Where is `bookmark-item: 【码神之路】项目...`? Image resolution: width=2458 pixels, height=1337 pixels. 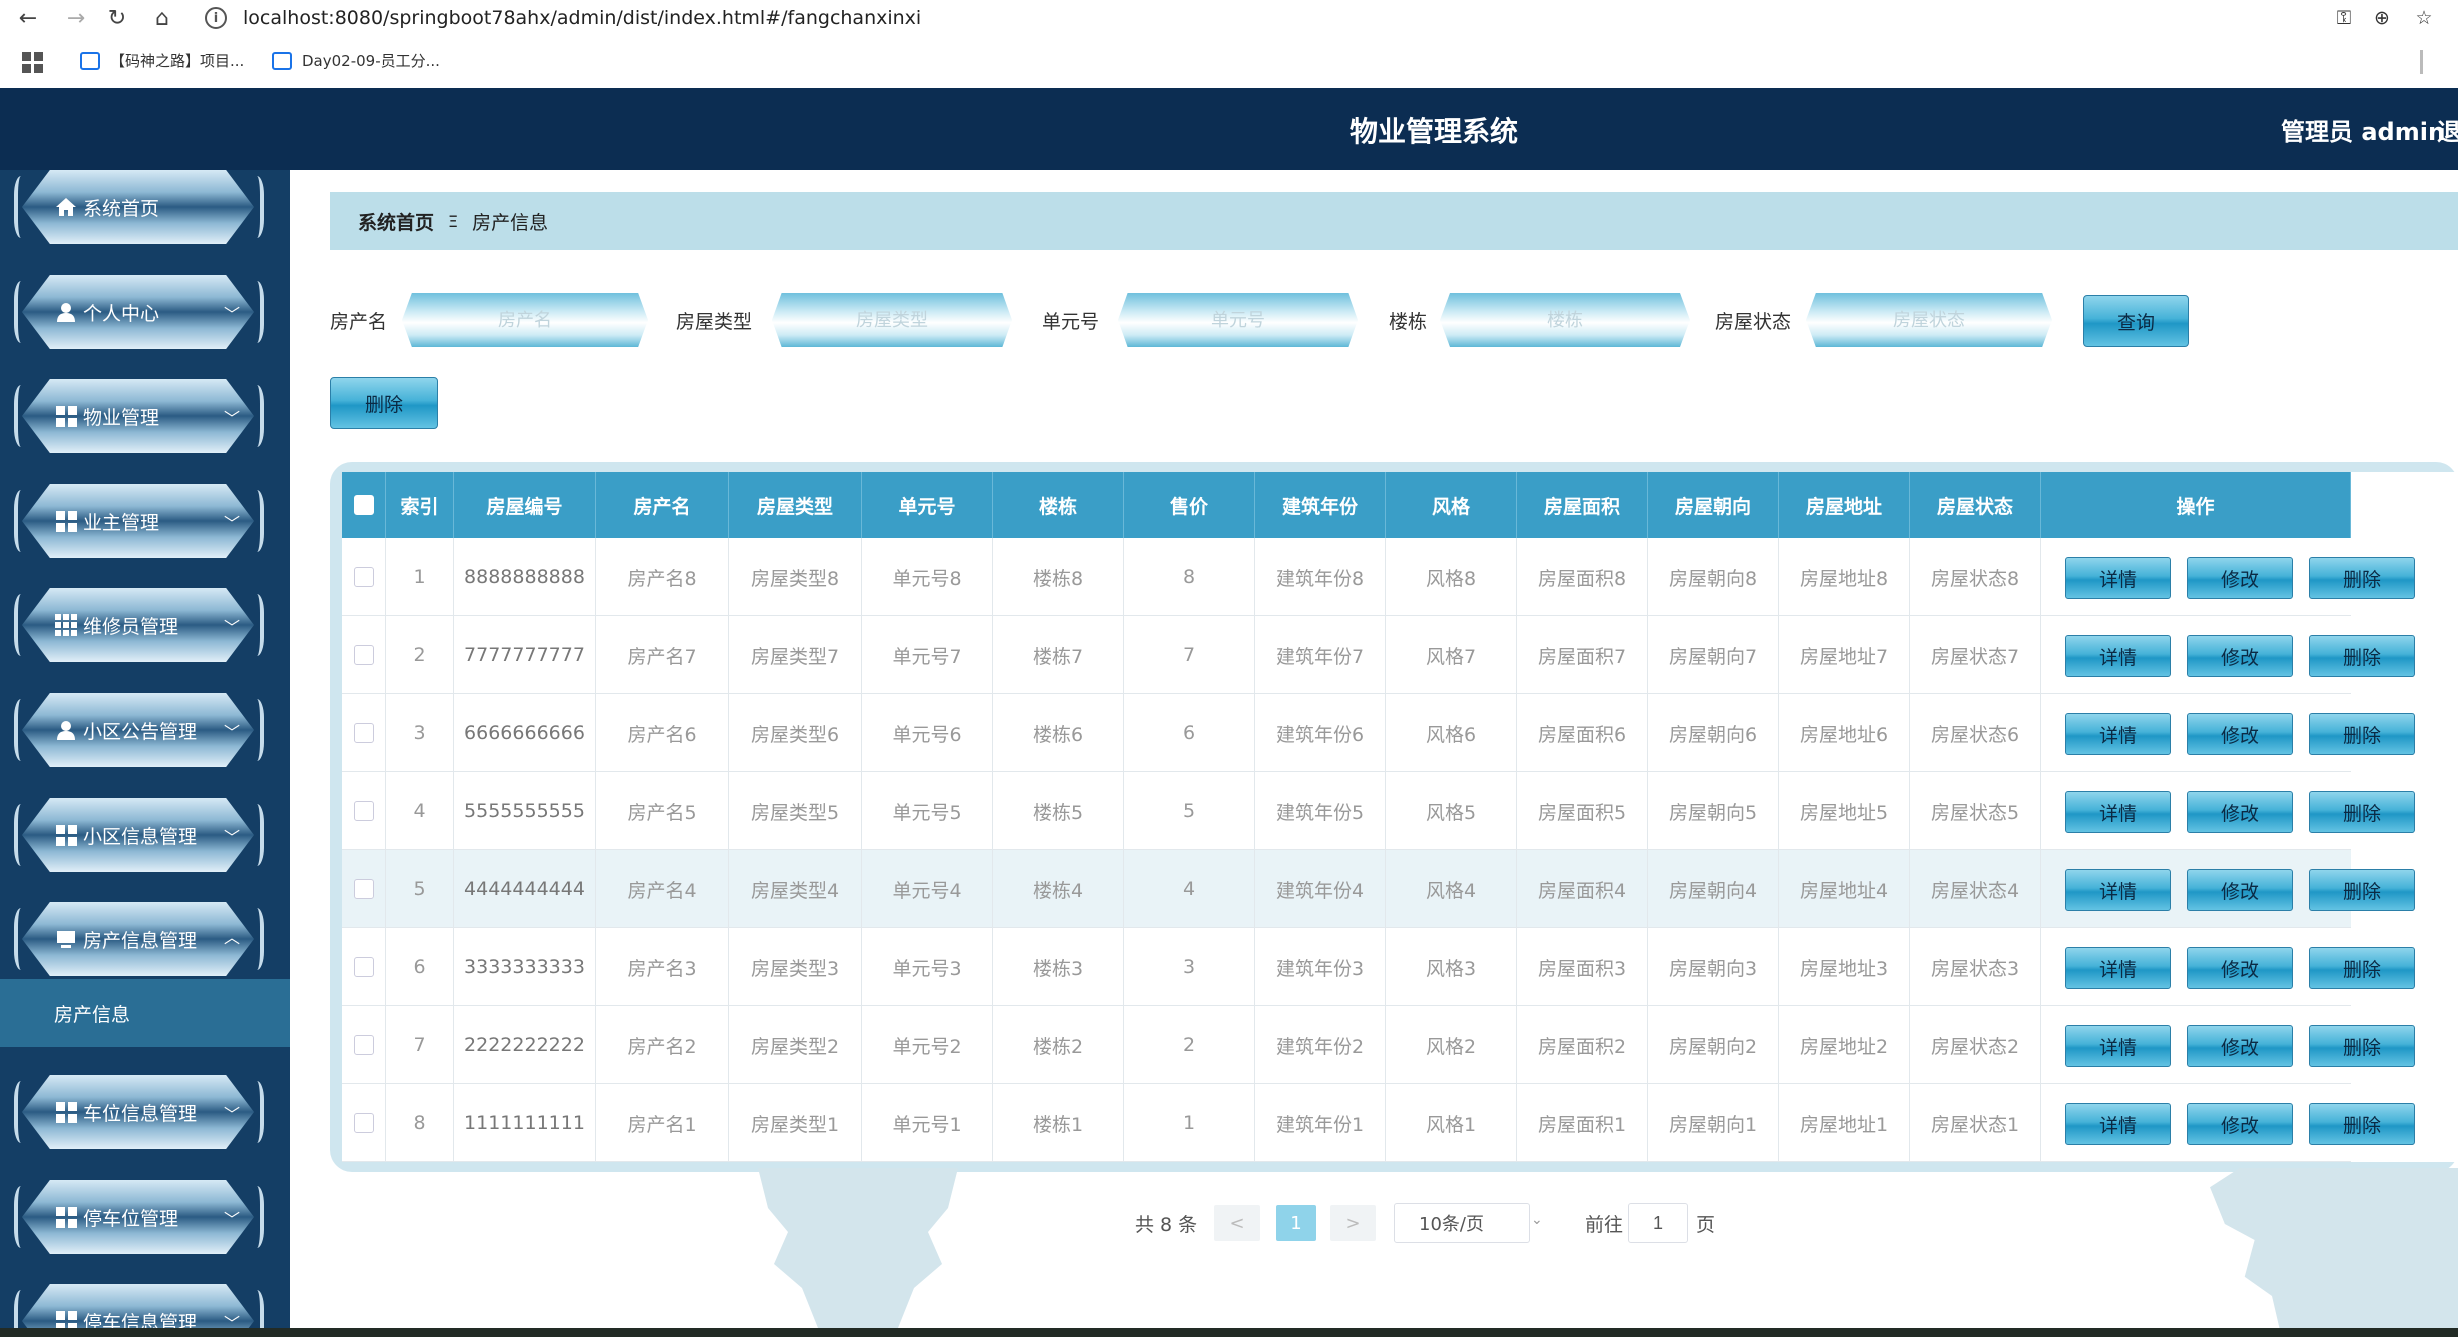 bookmark-item: 【码神之路】项目... is located at coordinates (162, 60).